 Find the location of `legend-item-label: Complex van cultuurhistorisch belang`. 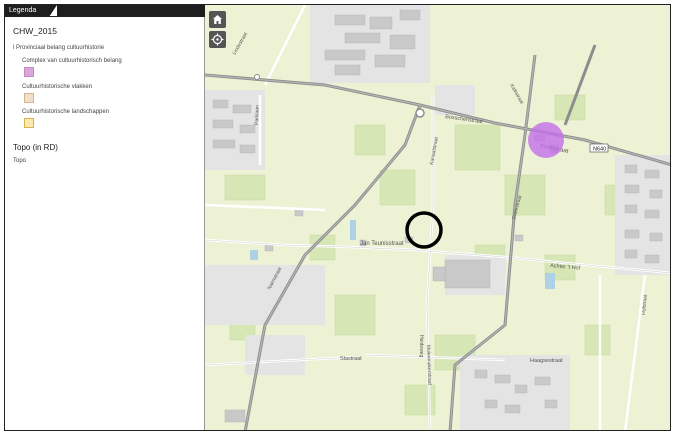

legend-item-label: Complex van cultuurhistorisch belang is located at coordinates (72, 61).